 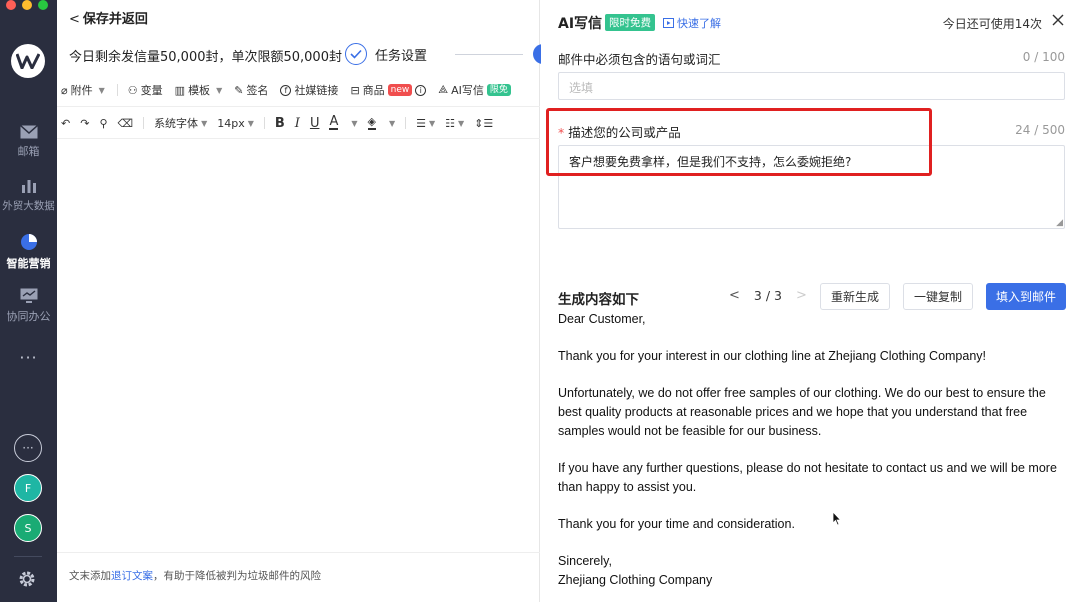 I want to click on quick-learn-link: 快速了解, so click(x=692, y=23).